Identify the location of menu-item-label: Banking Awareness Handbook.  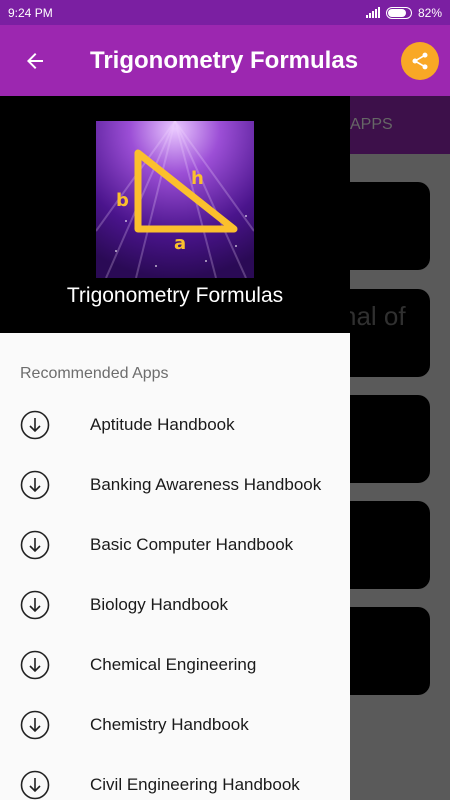
(206, 484).